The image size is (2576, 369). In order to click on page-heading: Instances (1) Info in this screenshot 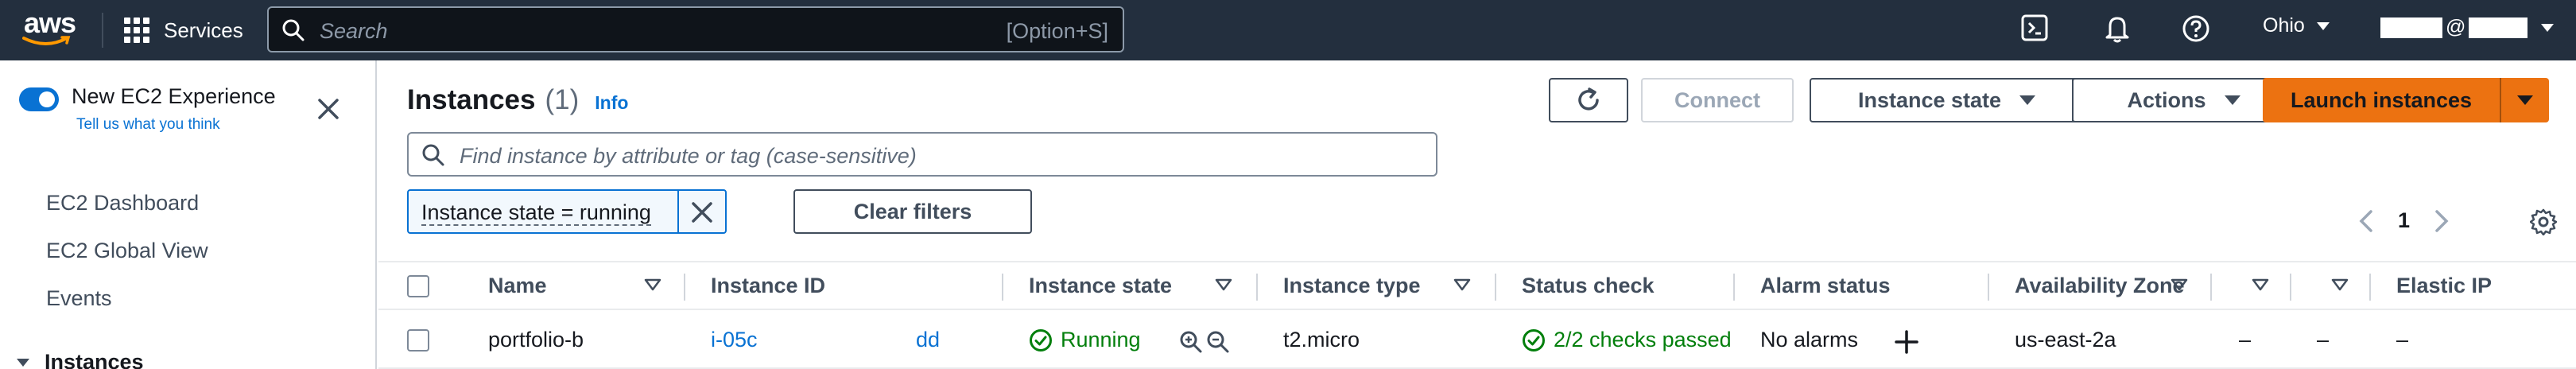, I will do `click(518, 100)`.